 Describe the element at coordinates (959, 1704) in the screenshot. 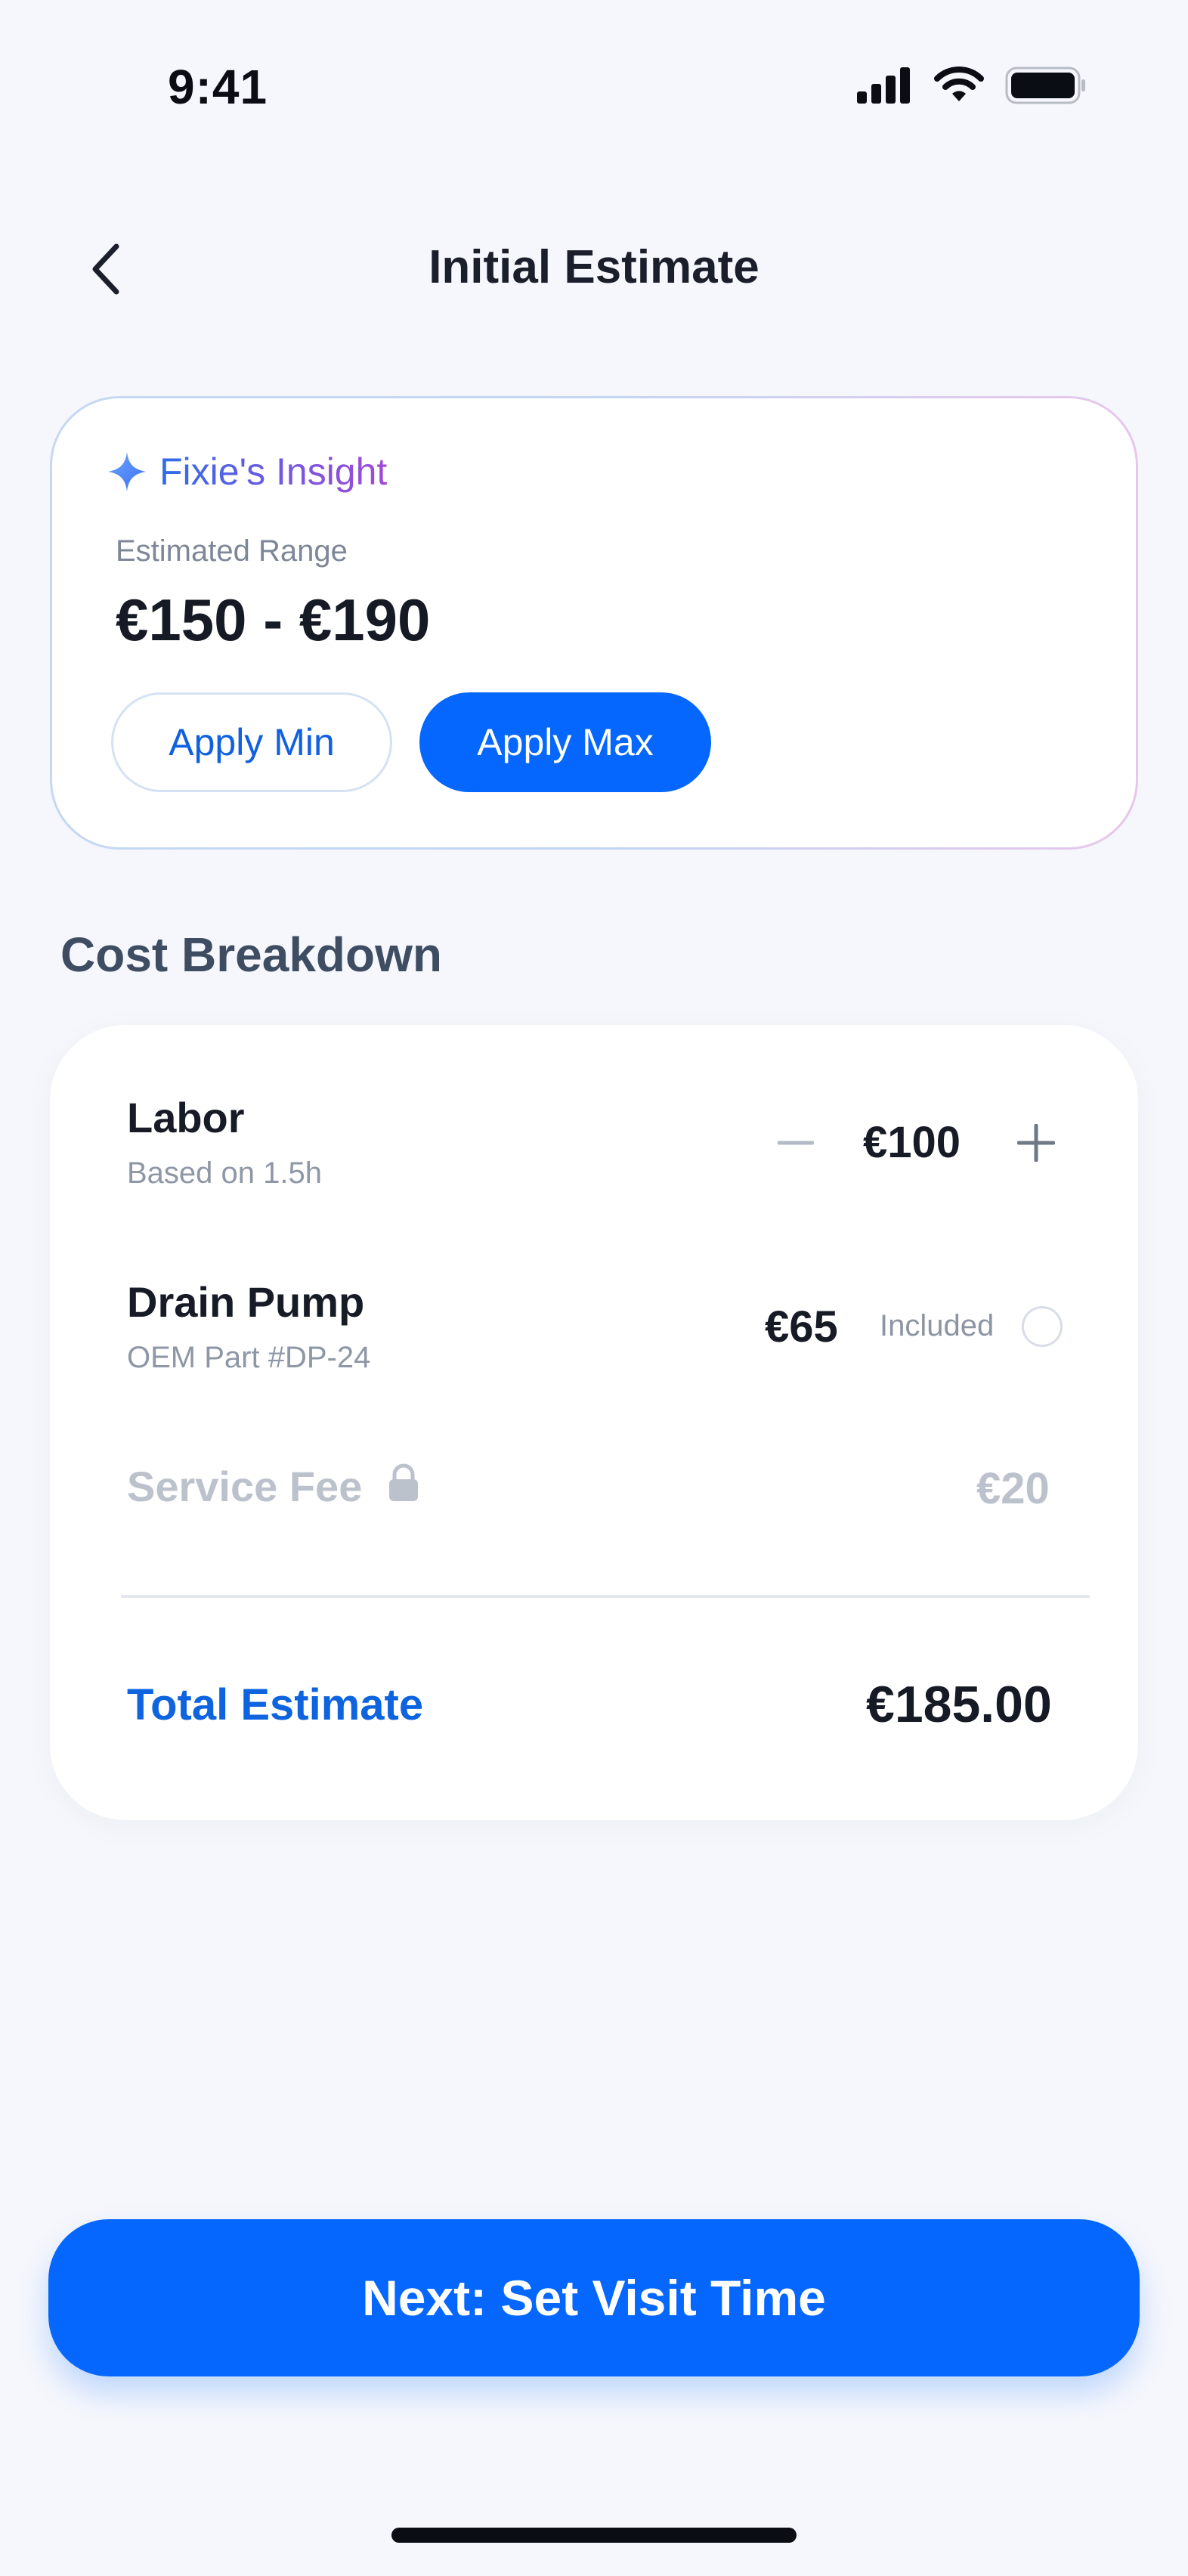

I see `total-estimate-value: €185.00` at that location.